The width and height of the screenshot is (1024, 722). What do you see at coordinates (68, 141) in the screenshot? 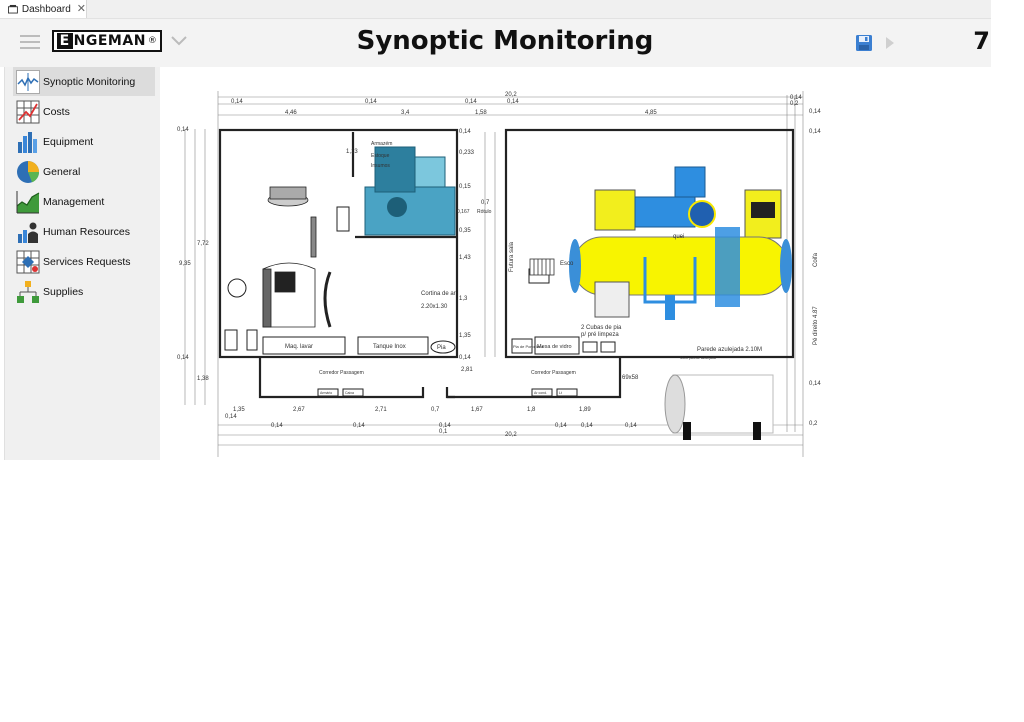
I see `sidebar-item-label: Equipment` at bounding box center [68, 141].